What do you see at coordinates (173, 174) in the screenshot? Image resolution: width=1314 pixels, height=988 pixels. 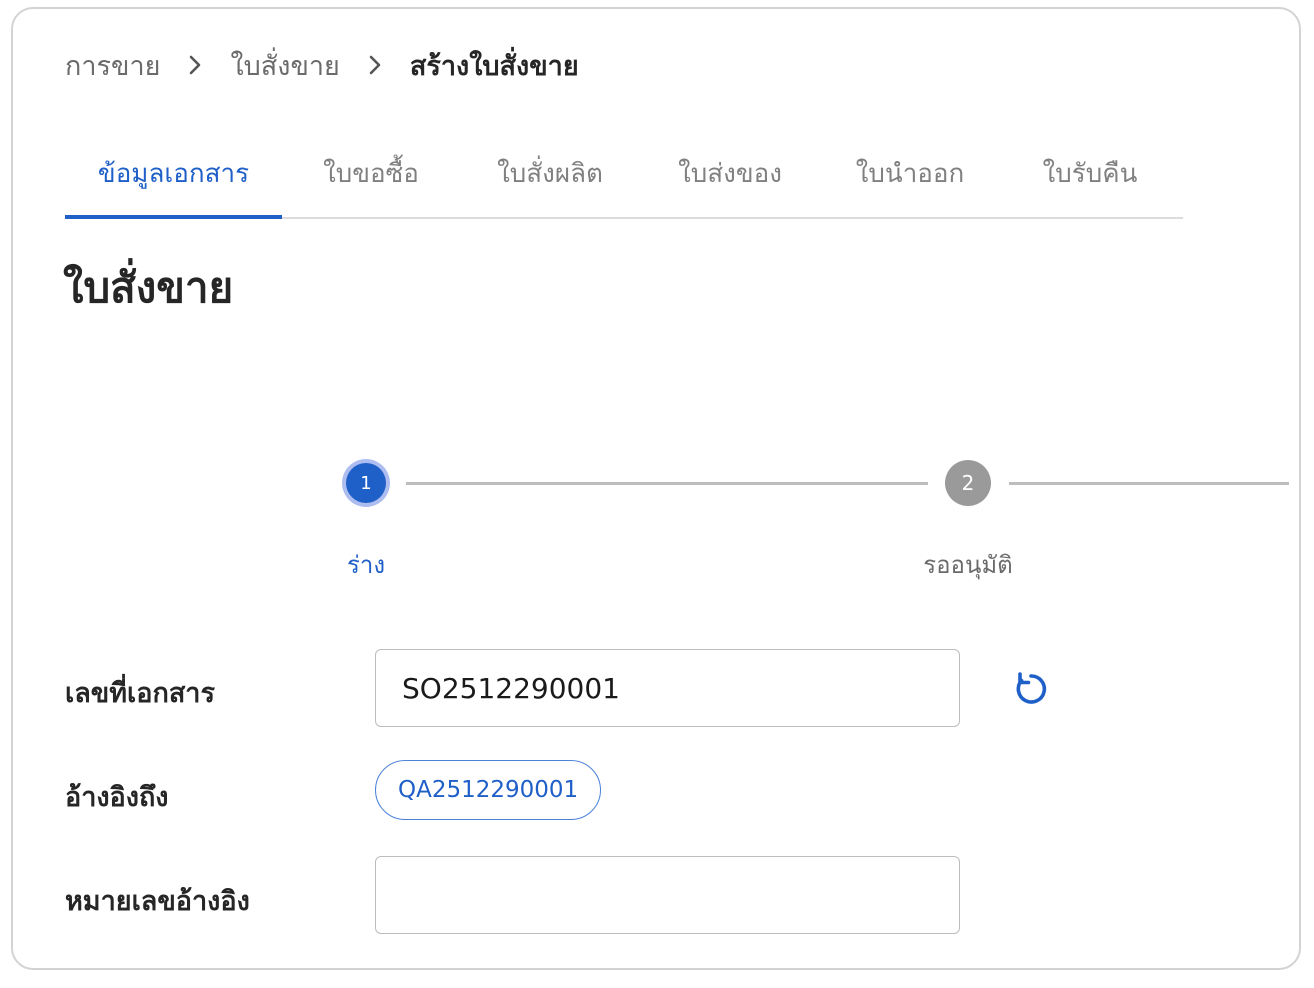 I see `tab-document-info: ข้อมูลเอกสาร` at bounding box center [173, 174].